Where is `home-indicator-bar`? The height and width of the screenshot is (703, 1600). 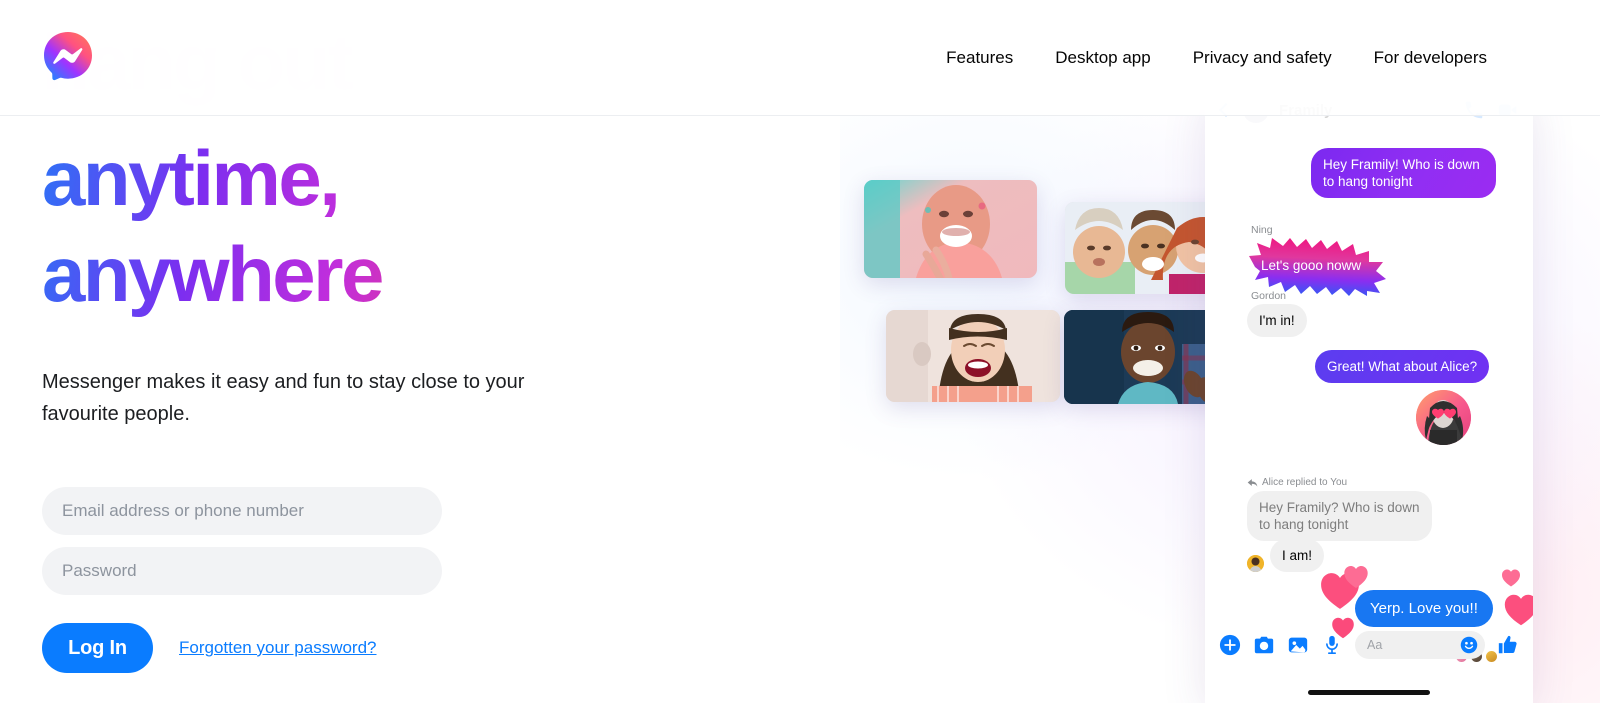 home-indicator-bar is located at coordinates (1369, 692).